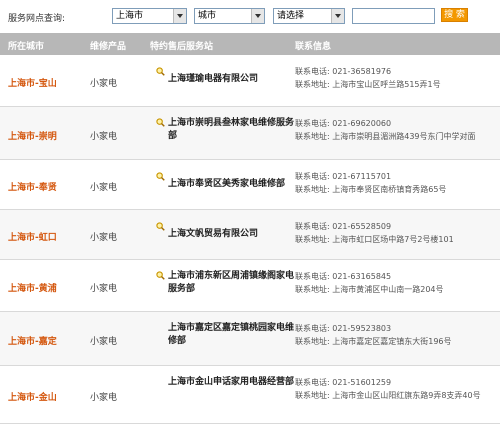  Describe the element at coordinates (309, 16) in the screenshot. I see `district-select: 请选择` at that location.